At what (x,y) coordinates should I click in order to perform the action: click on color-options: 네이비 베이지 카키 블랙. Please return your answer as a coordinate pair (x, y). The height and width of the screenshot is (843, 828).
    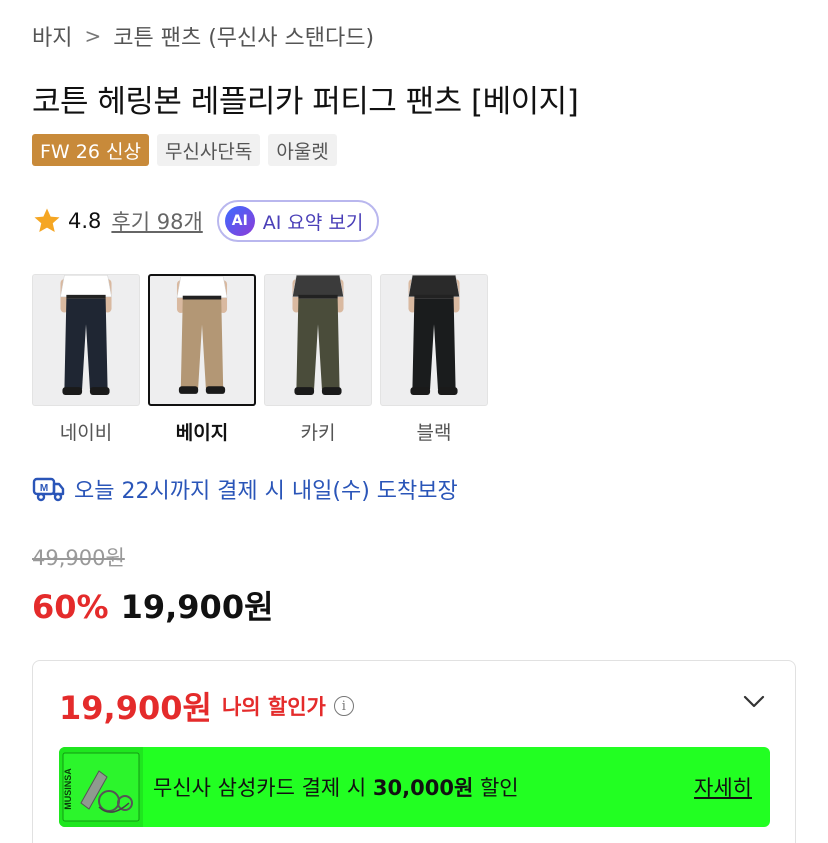
    Looking at the image, I should click on (260, 359).